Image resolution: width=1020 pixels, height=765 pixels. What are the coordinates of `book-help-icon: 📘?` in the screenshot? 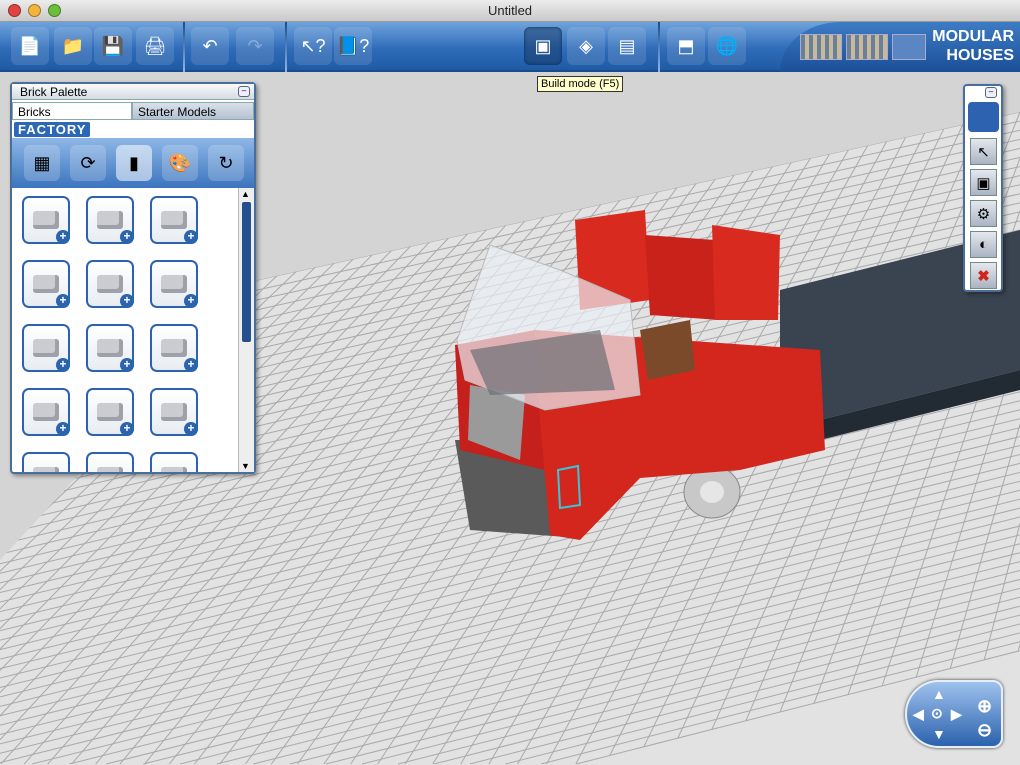 It's located at (353, 45).